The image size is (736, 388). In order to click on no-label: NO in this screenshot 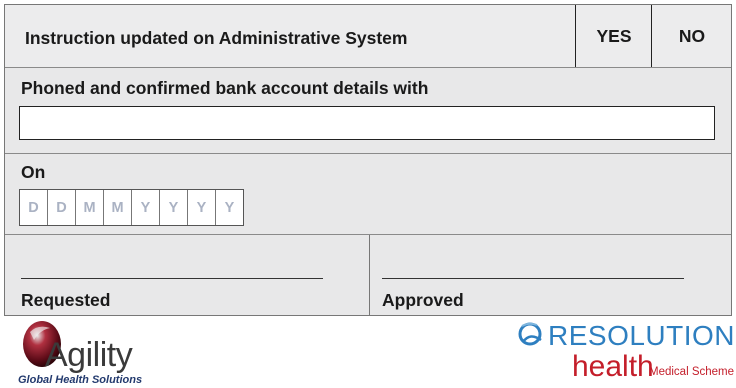, I will do `click(692, 35)`.